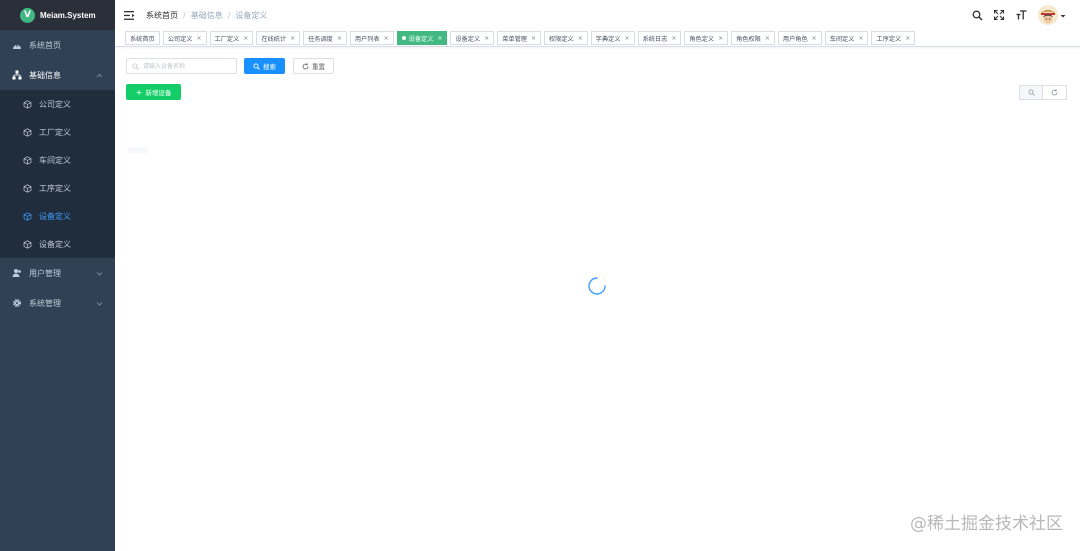 This screenshot has height=551, width=1080. Describe the element at coordinates (748, 39) in the screenshot. I see `tag-label: 角色权限` at that location.